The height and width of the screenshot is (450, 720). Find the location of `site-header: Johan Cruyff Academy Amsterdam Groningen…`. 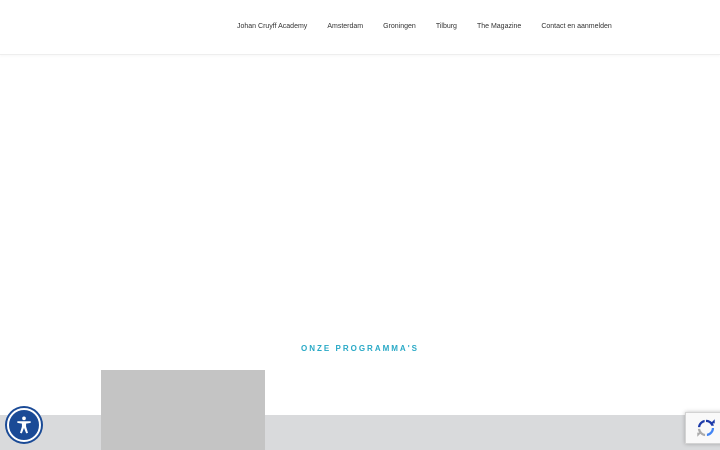

site-header: Johan Cruyff Academy Amsterdam Groningen… is located at coordinates (360, 27).